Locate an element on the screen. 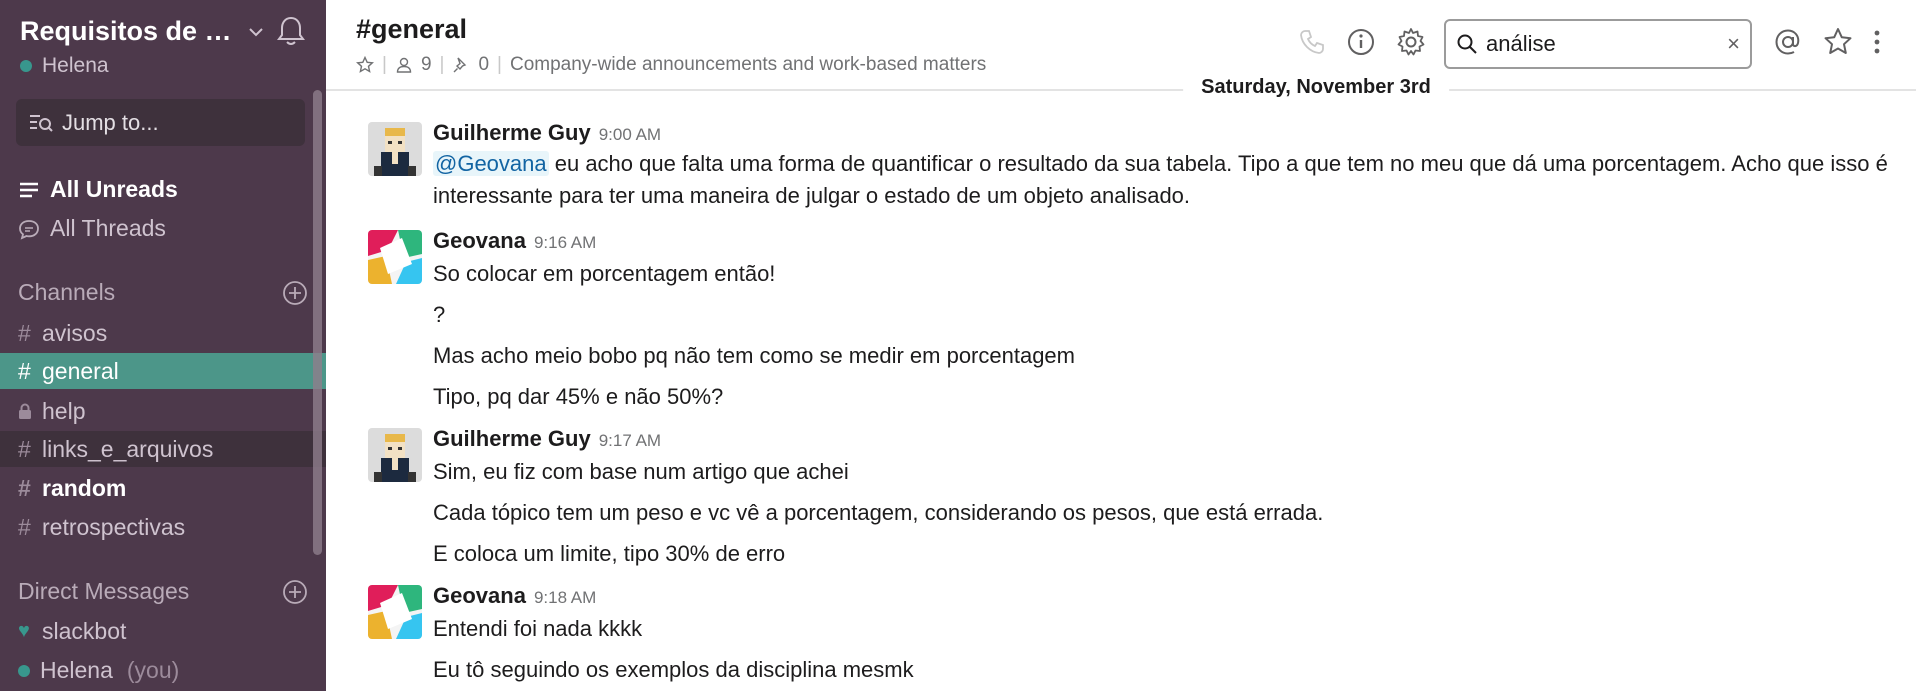  channel-label: help is located at coordinates (64, 410).